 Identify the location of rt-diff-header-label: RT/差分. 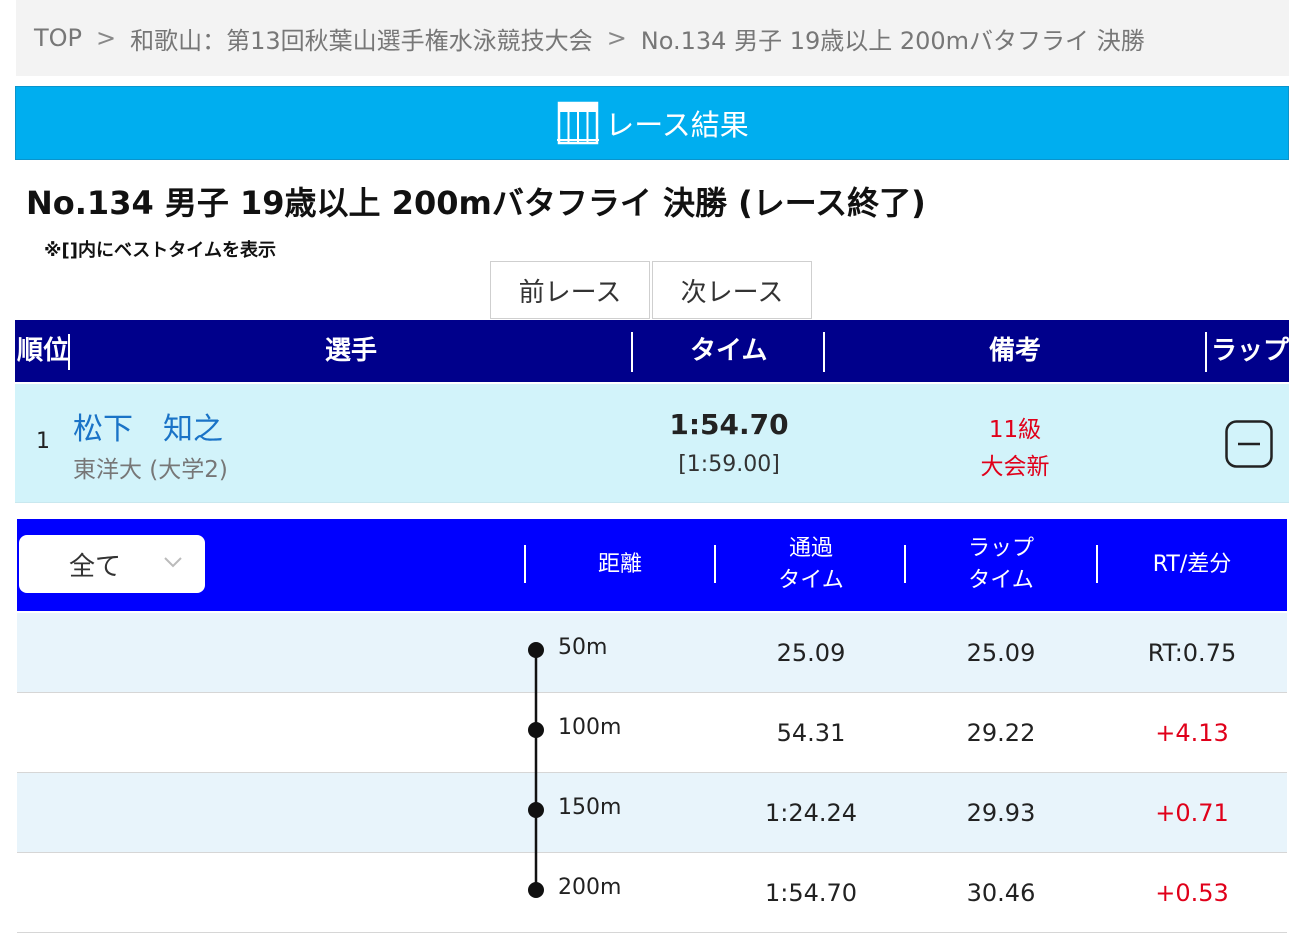
(1192, 564).